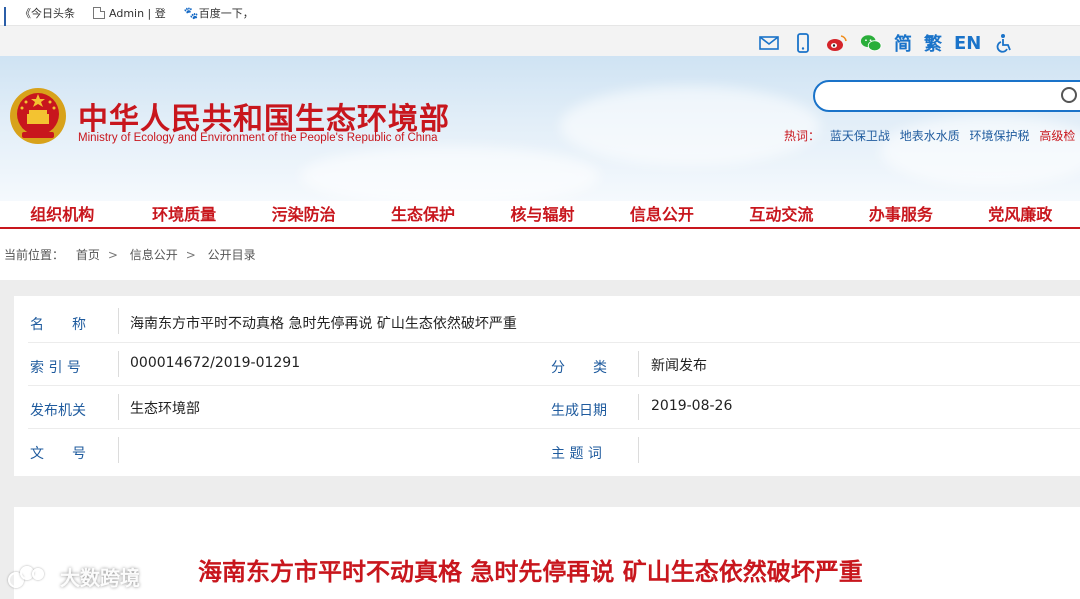 The width and height of the screenshot is (1080, 599). What do you see at coordinates (692, 406) in the screenshot?
I see `date-value: 2019-08-26` at bounding box center [692, 406].